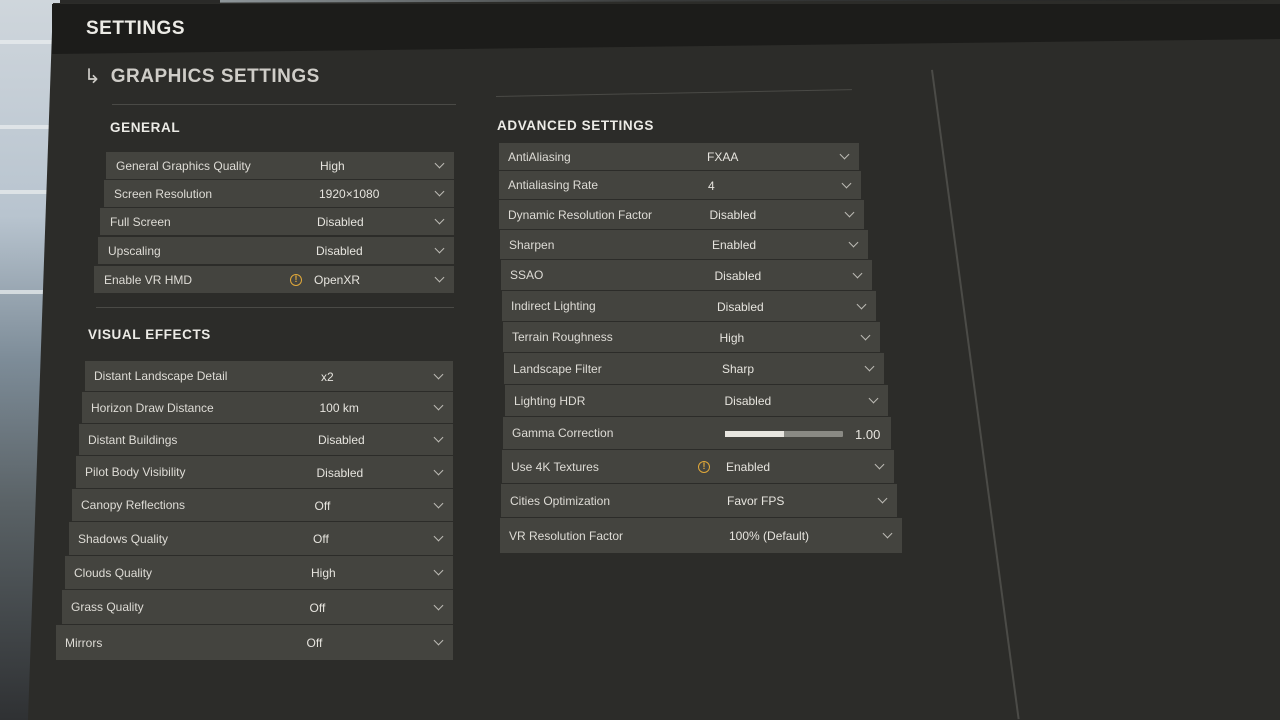 This screenshot has height=720, width=1280. What do you see at coordinates (686, 275) in the screenshot?
I see `setting-row: SSAO Disabled` at bounding box center [686, 275].